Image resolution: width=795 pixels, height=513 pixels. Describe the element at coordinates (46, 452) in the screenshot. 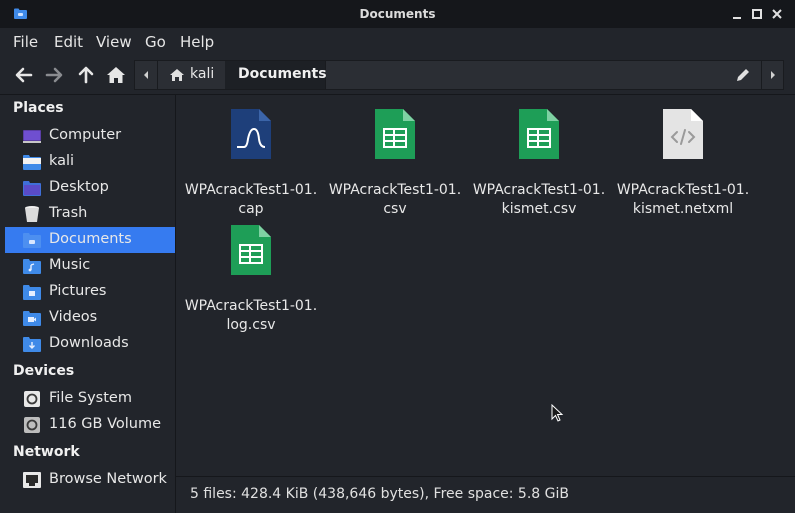

I see `sidebar-heading-network: Network` at that location.